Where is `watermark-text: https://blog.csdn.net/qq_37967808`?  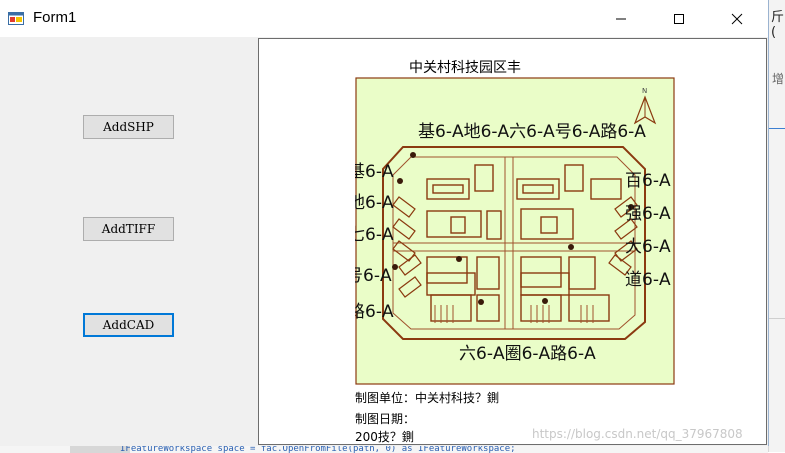 watermark-text: https://blog.csdn.net/qq_37967808 is located at coordinates (637, 434).